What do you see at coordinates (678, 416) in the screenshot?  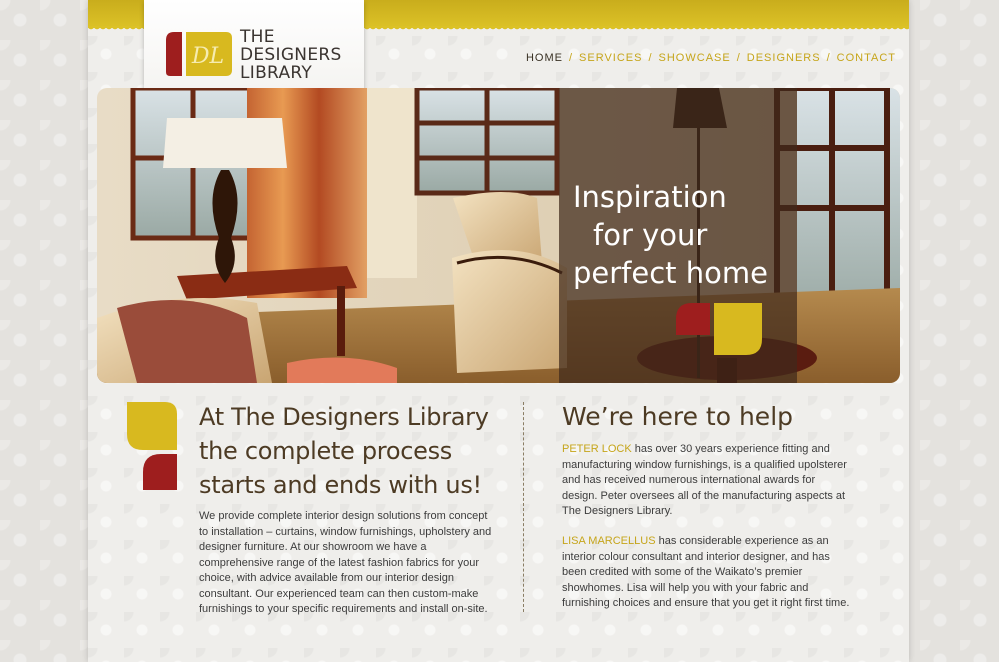 I see `help-heading: We’re here to help` at bounding box center [678, 416].